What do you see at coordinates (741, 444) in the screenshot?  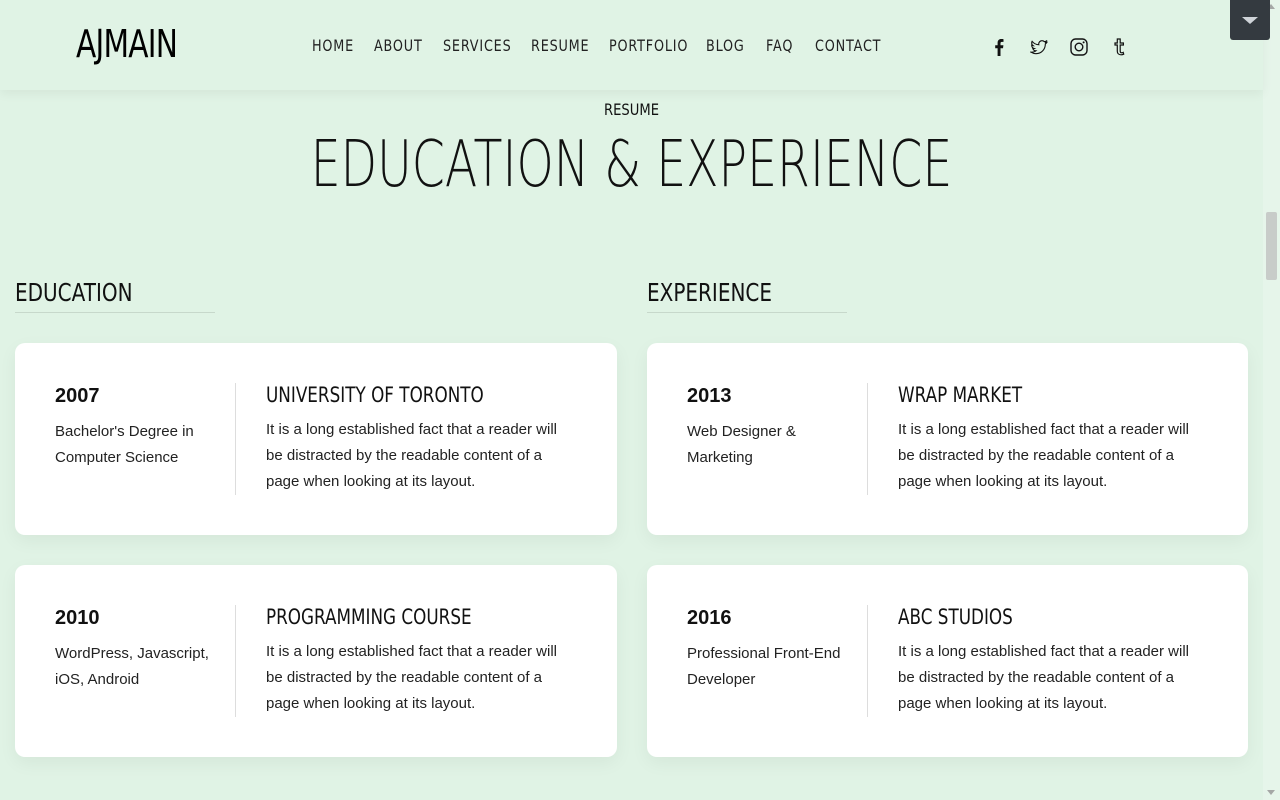 I see `card-subtitle: Web Designer & Marketing` at bounding box center [741, 444].